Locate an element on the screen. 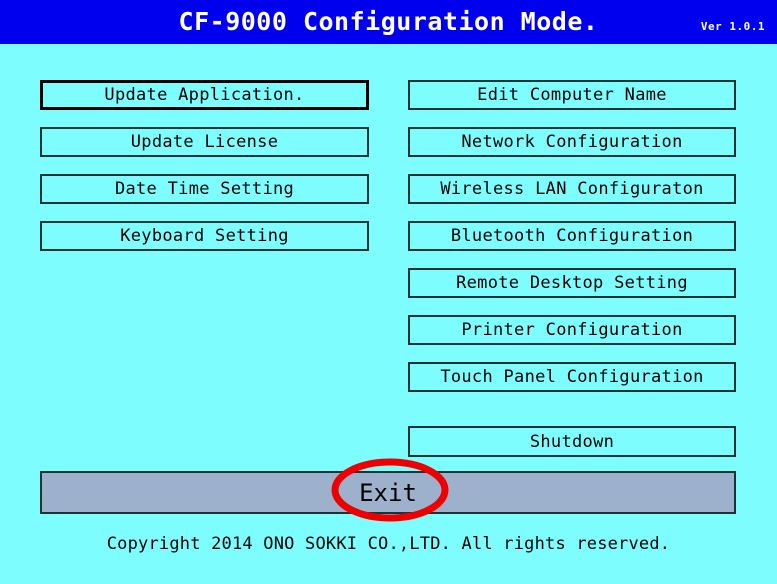 The image size is (777, 584). config-button-label: Printer Configuration is located at coordinates (572, 330).